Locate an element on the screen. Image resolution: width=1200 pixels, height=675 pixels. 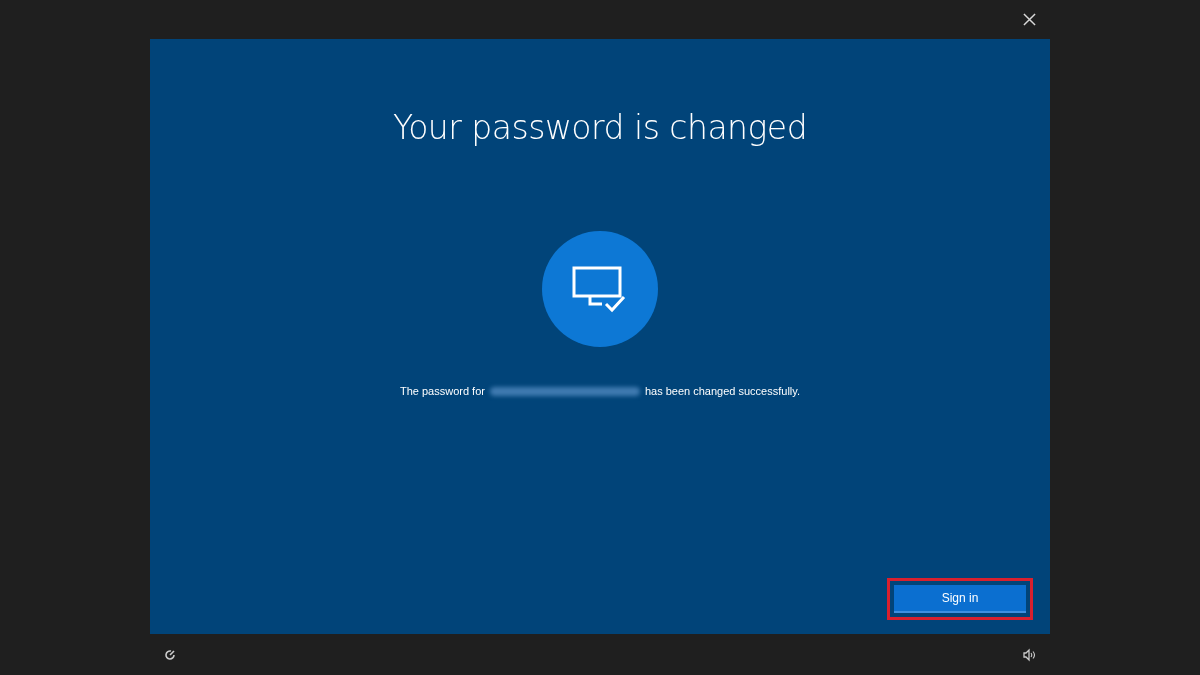
message-text: has been changed successfully. is located at coordinates (722, 391).